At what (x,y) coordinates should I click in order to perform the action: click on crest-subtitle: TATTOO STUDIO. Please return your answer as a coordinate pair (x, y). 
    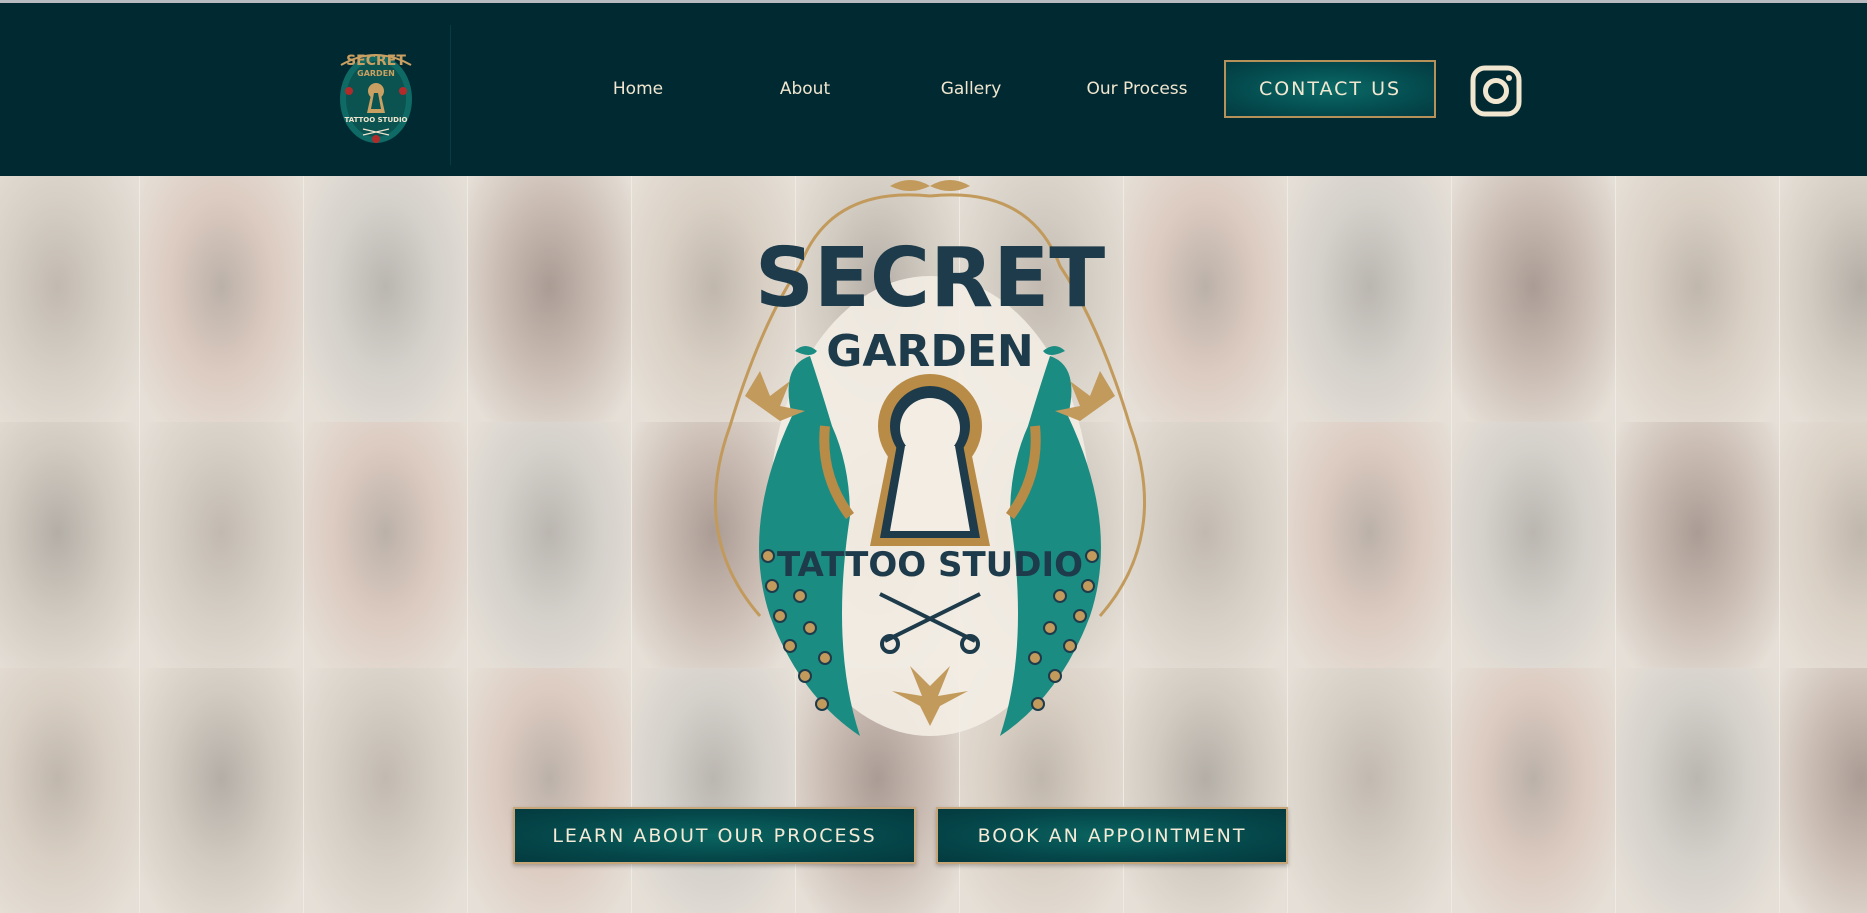
    Looking at the image, I should click on (930, 565).